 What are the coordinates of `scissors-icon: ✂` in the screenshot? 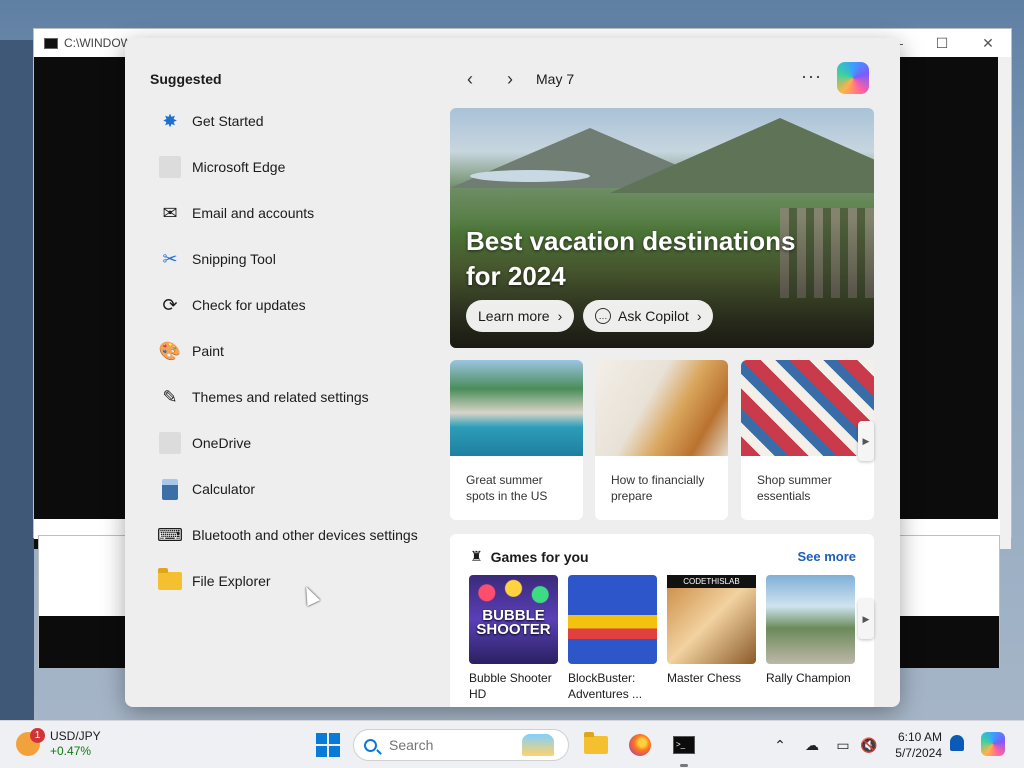 It's located at (170, 258).